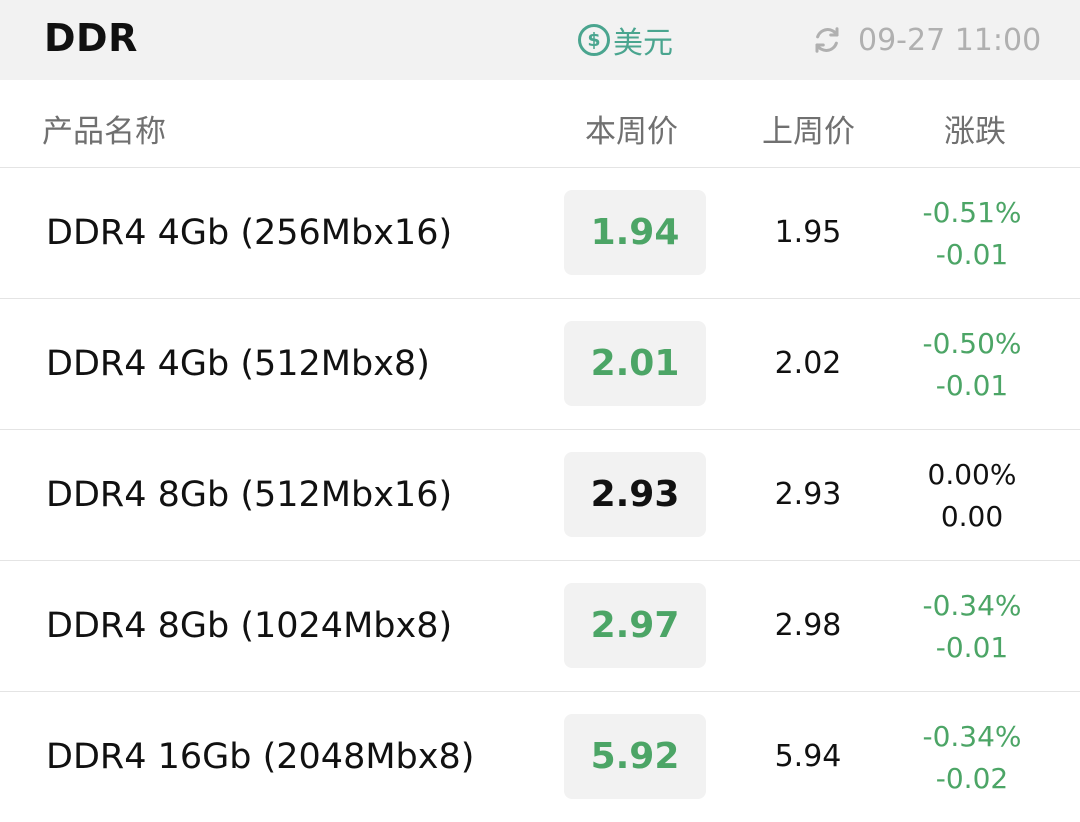 Image resolution: width=1080 pixels, height=822 pixels. Describe the element at coordinates (975, 128) in the screenshot. I see `column-header-change: 涨跌` at that location.